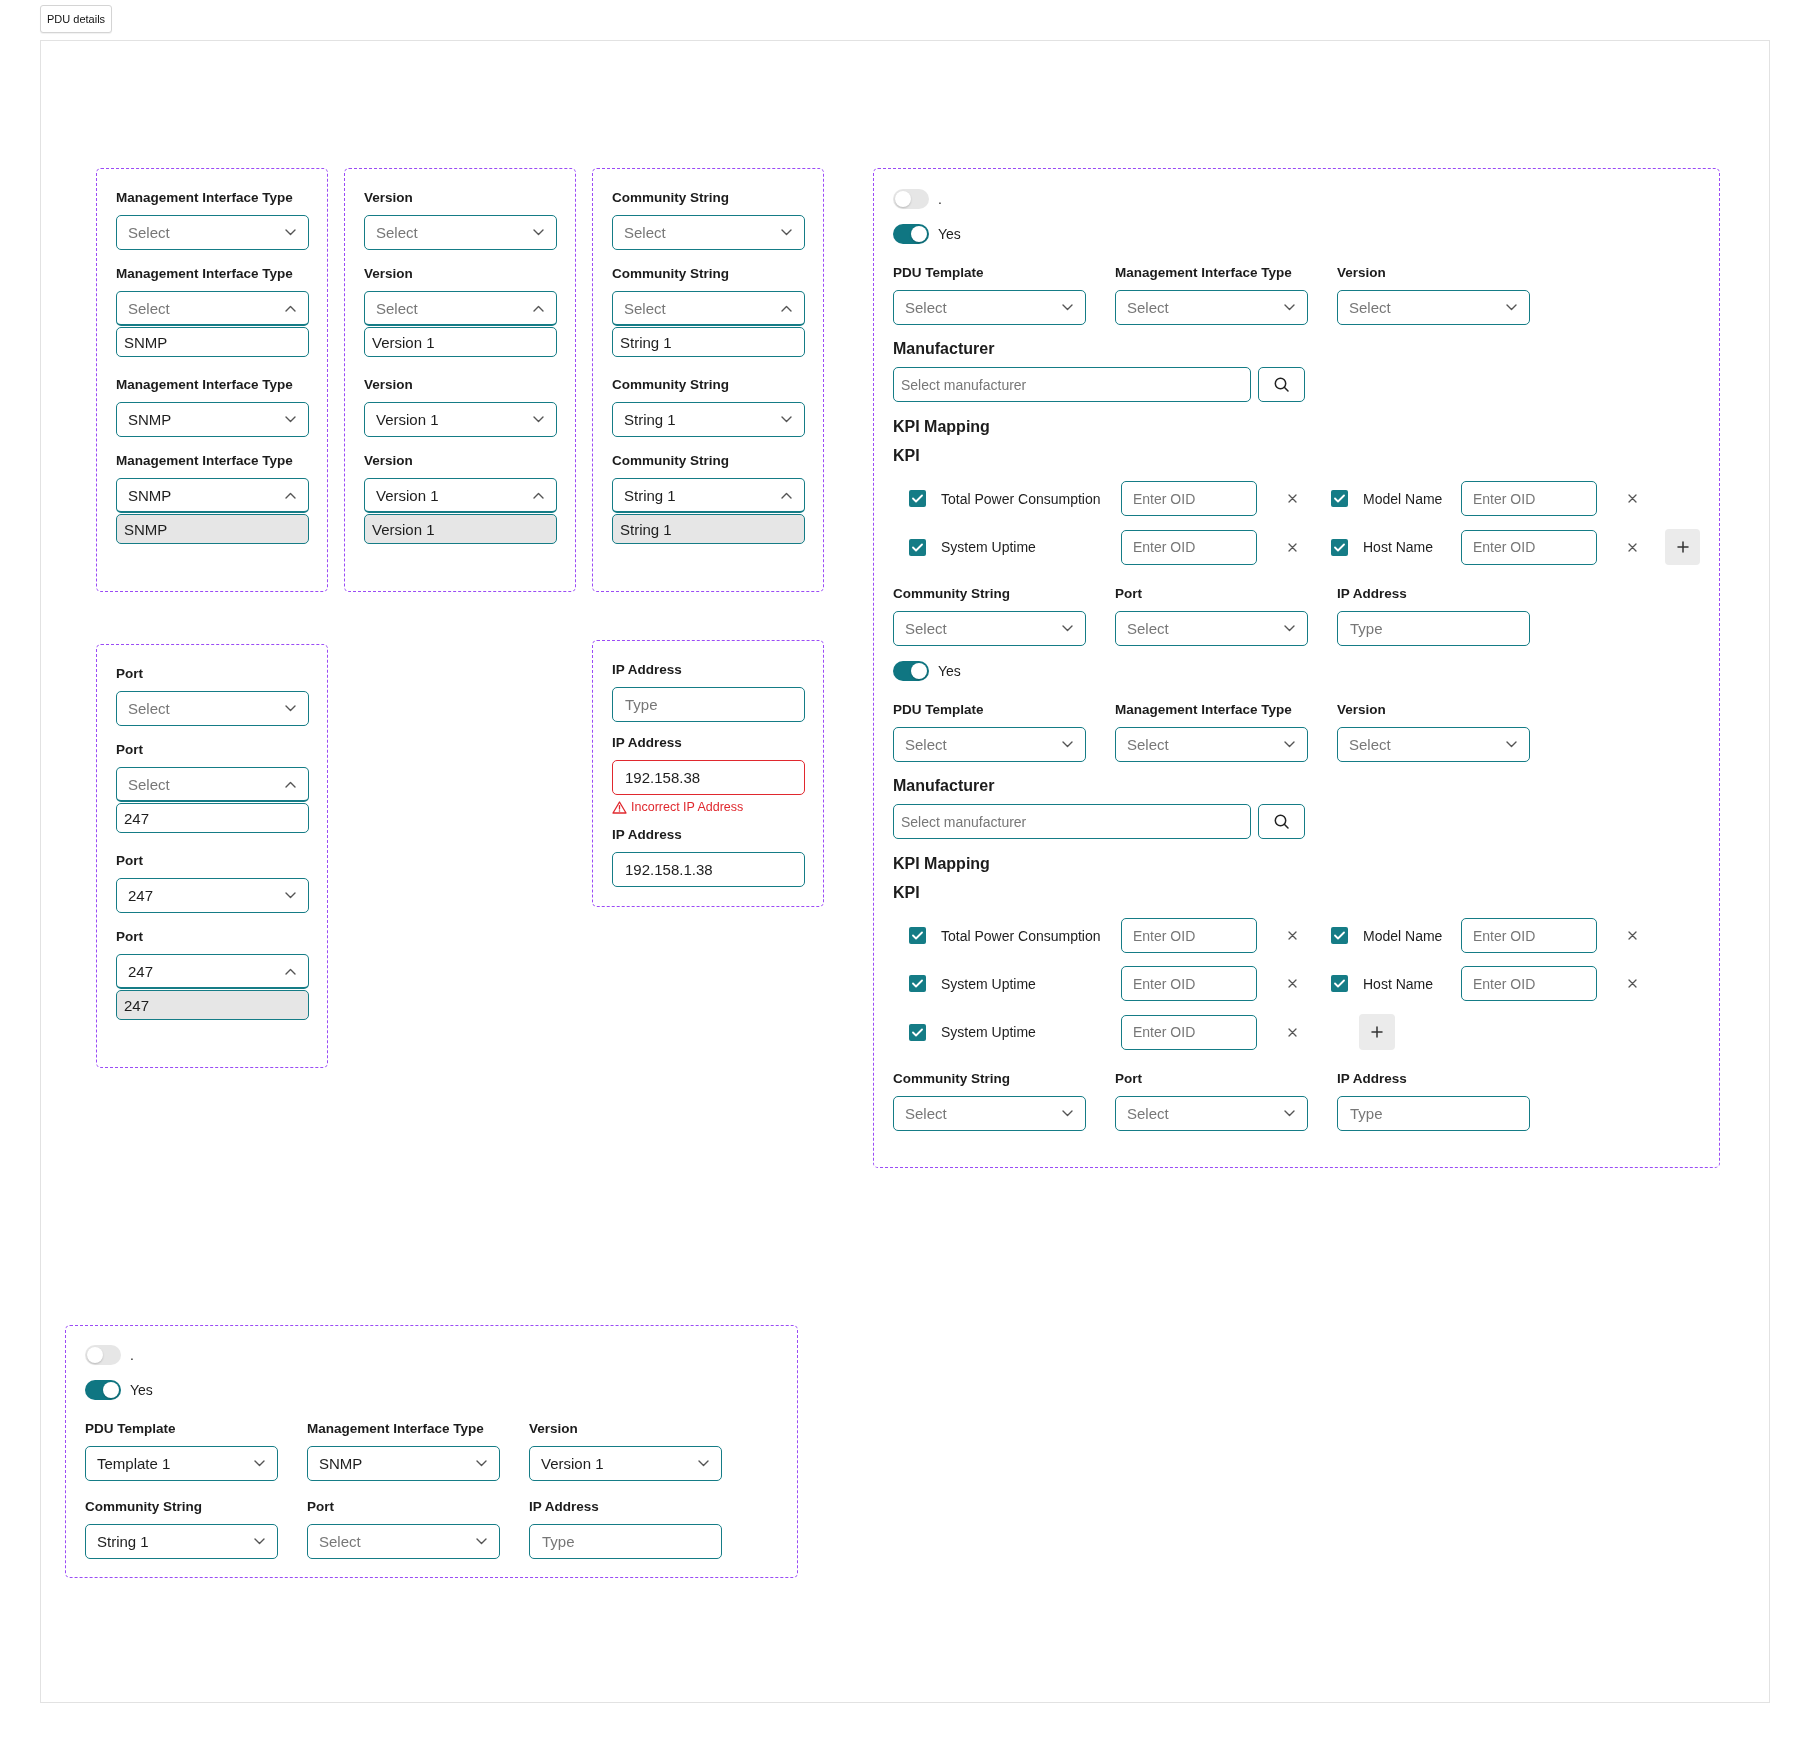 This screenshot has width=1810, height=1743. Describe the element at coordinates (1128, 1079) in the screenshot. I see `field-label: Port` at that location.